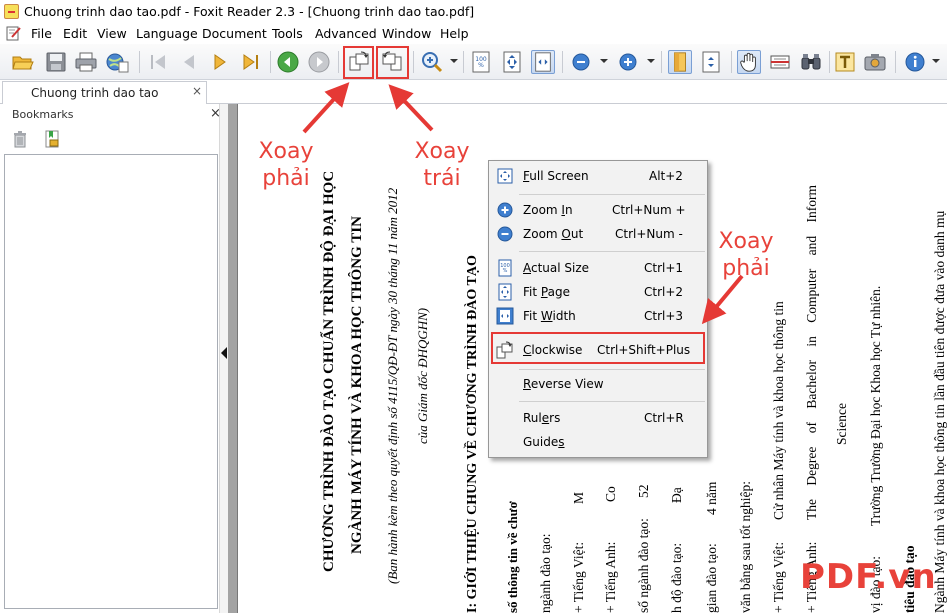 The height and width of the screenshot is (613, 947). What do you see at coordinates (680, 62) in the screenshot?
I see `single-page-icon` at bounding box center [680, 62].